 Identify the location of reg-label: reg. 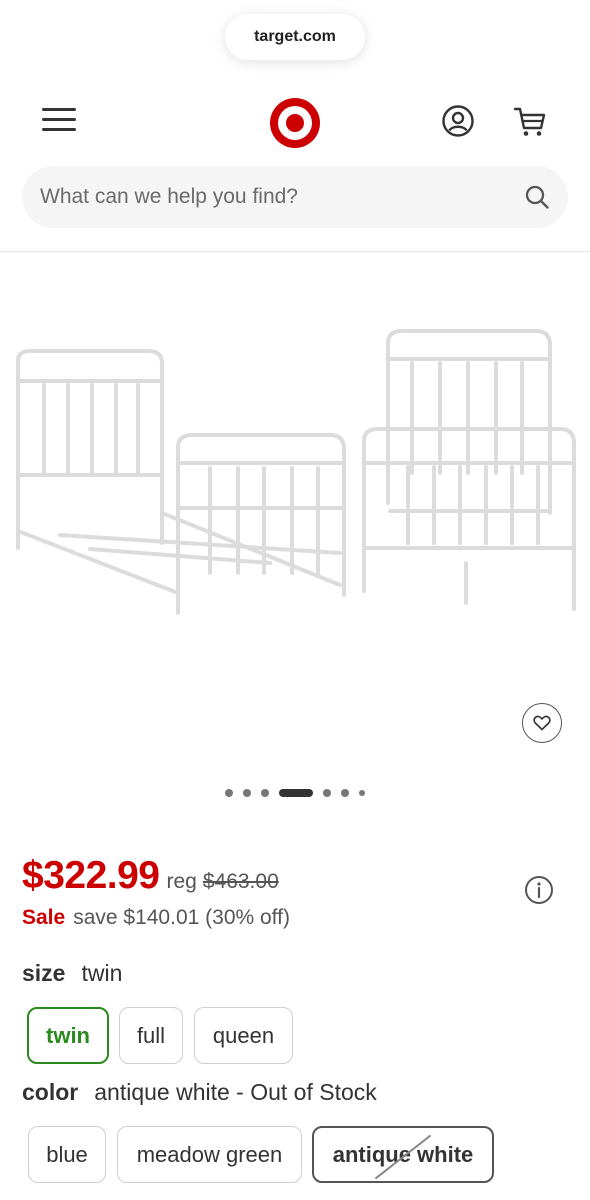
(181, 881).